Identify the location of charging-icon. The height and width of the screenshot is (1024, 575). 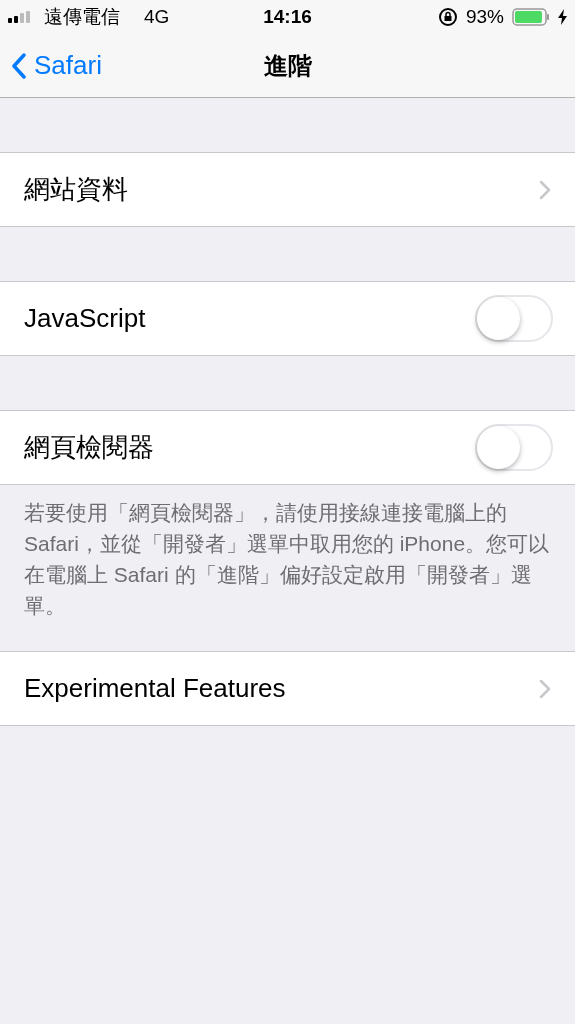
(562, 17).